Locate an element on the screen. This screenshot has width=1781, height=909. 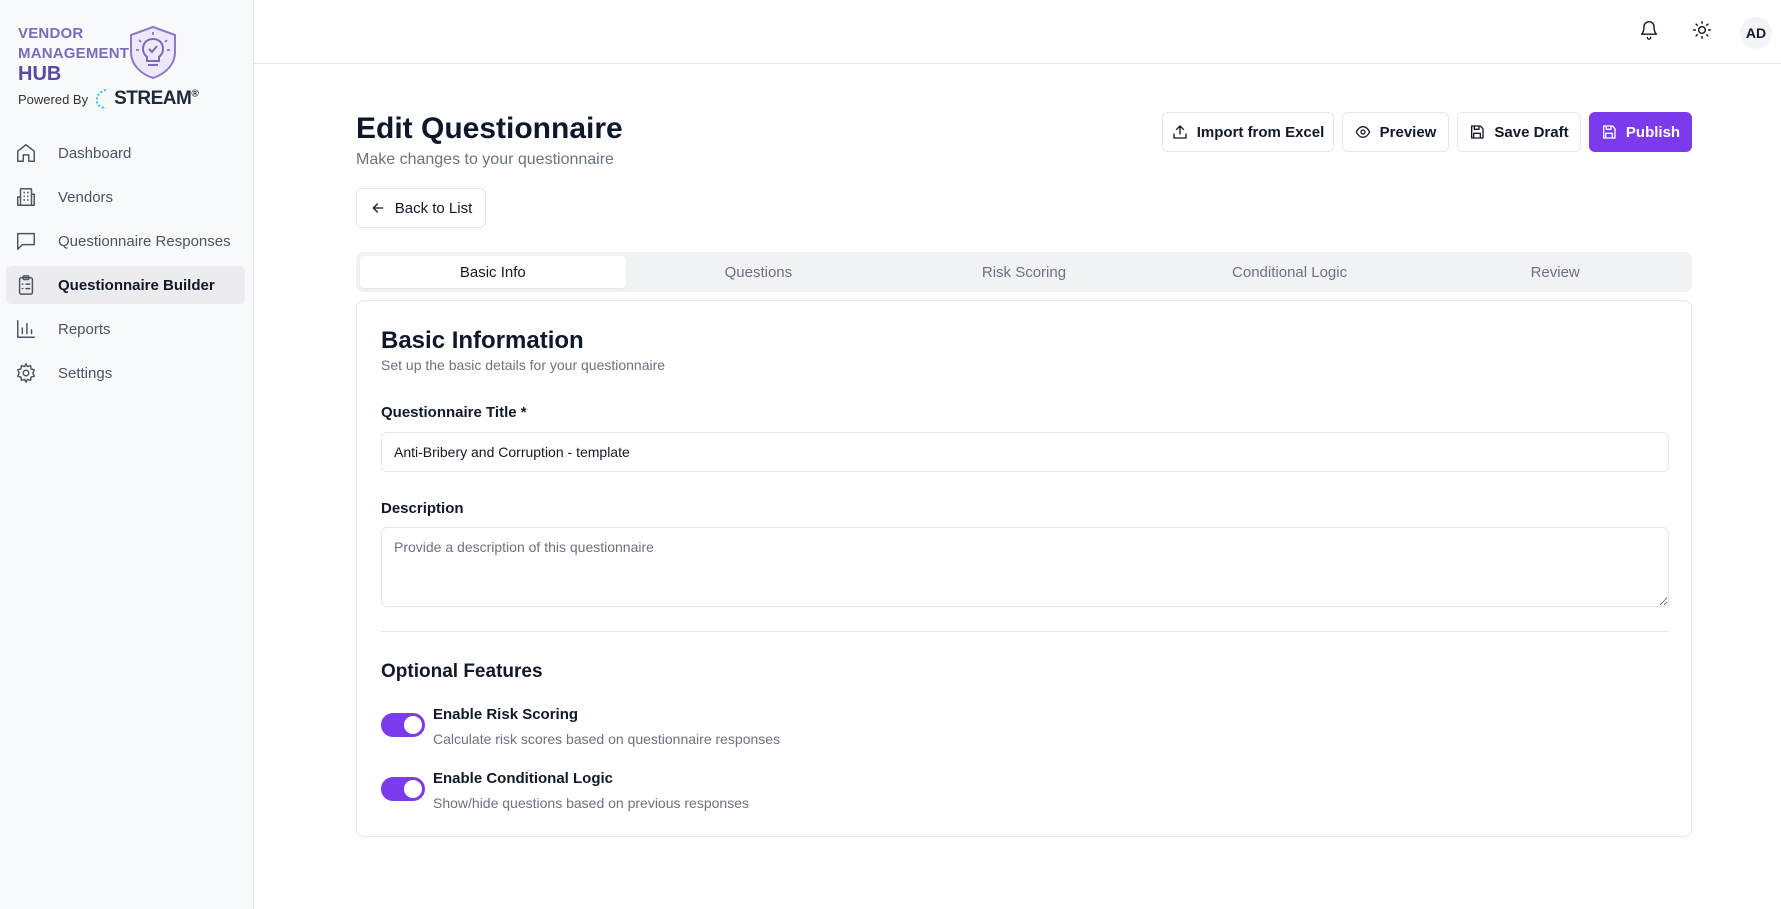
description-label: Description is located at coordinates (422, 508).